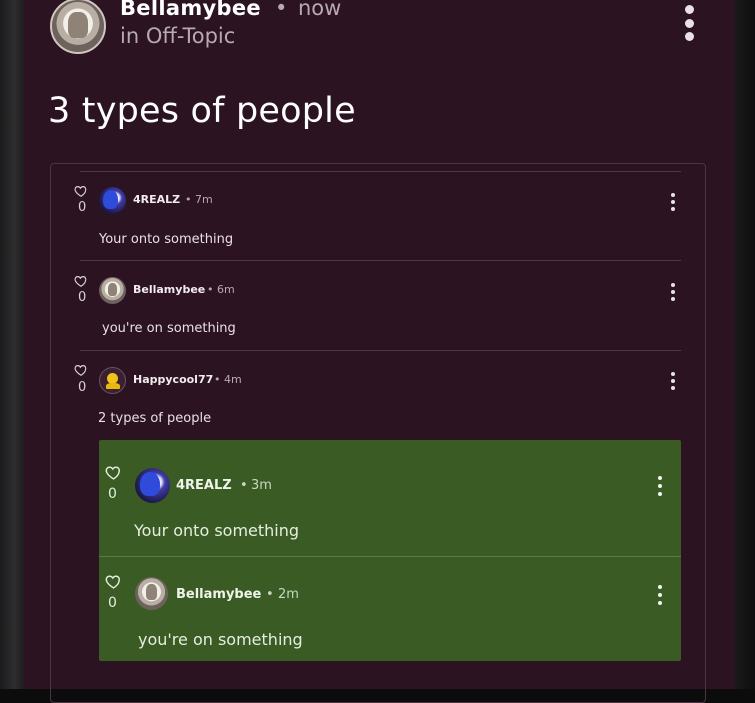  Describe the element at coordinates (233, 379) in the screenshot. I see `comment-time: 4m` at that location.